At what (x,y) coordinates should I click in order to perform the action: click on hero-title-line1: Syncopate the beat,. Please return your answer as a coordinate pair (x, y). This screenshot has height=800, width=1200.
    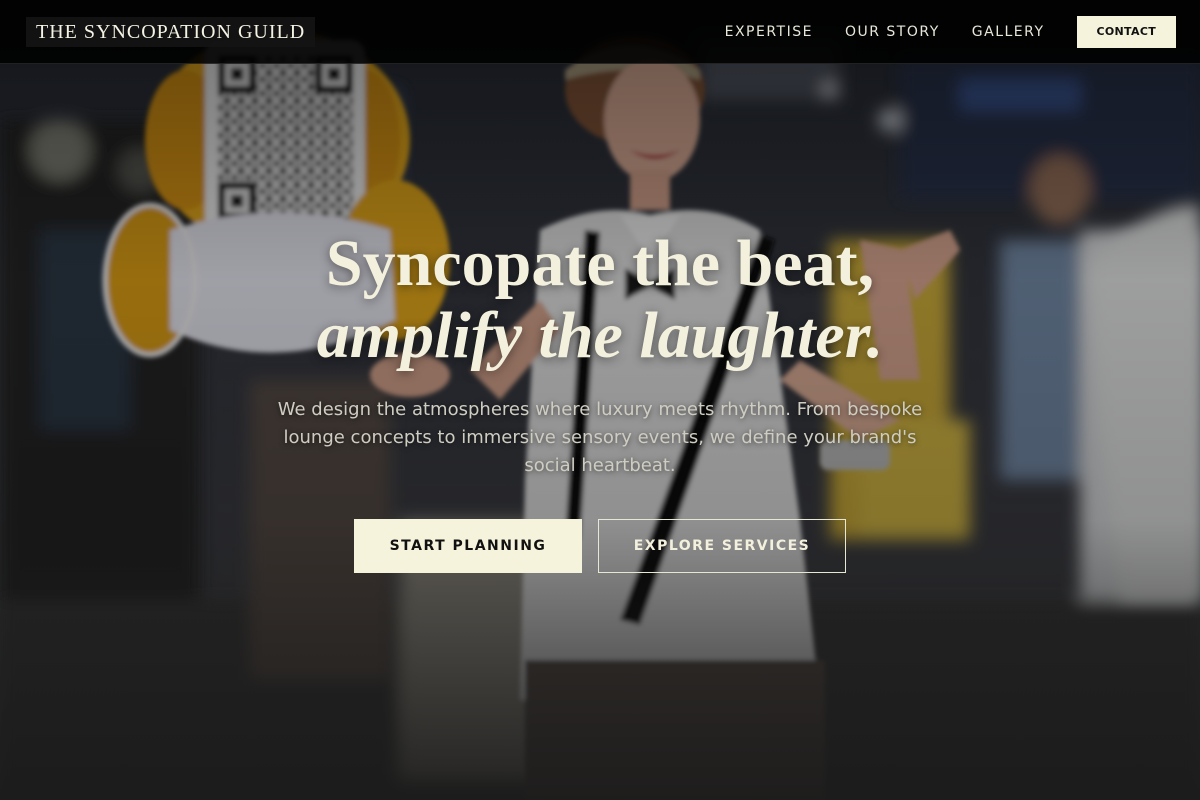
    Looking at the image, I should click on (600, 263).